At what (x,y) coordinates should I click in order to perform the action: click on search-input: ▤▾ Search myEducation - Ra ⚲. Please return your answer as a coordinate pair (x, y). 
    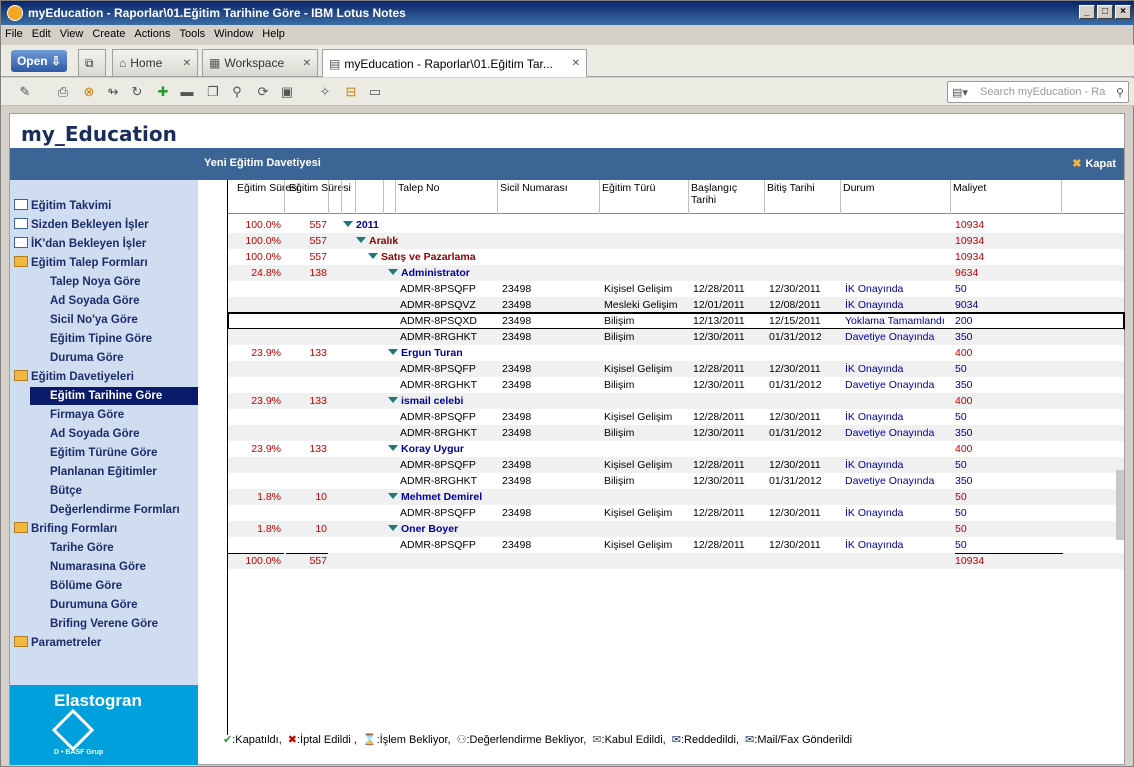
    Looking at the image, I should click on (1038, 92).